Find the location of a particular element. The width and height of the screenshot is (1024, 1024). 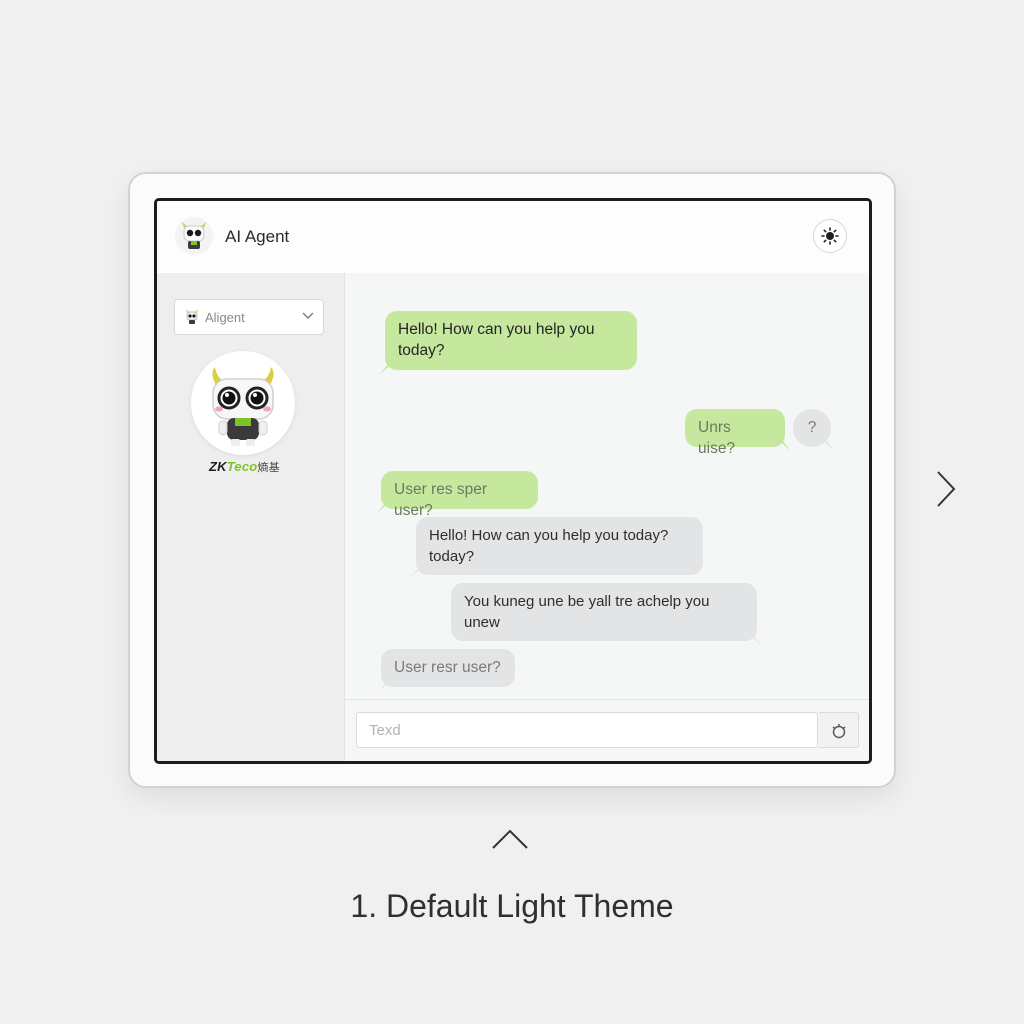

composer is located at coordinates (607, 730).